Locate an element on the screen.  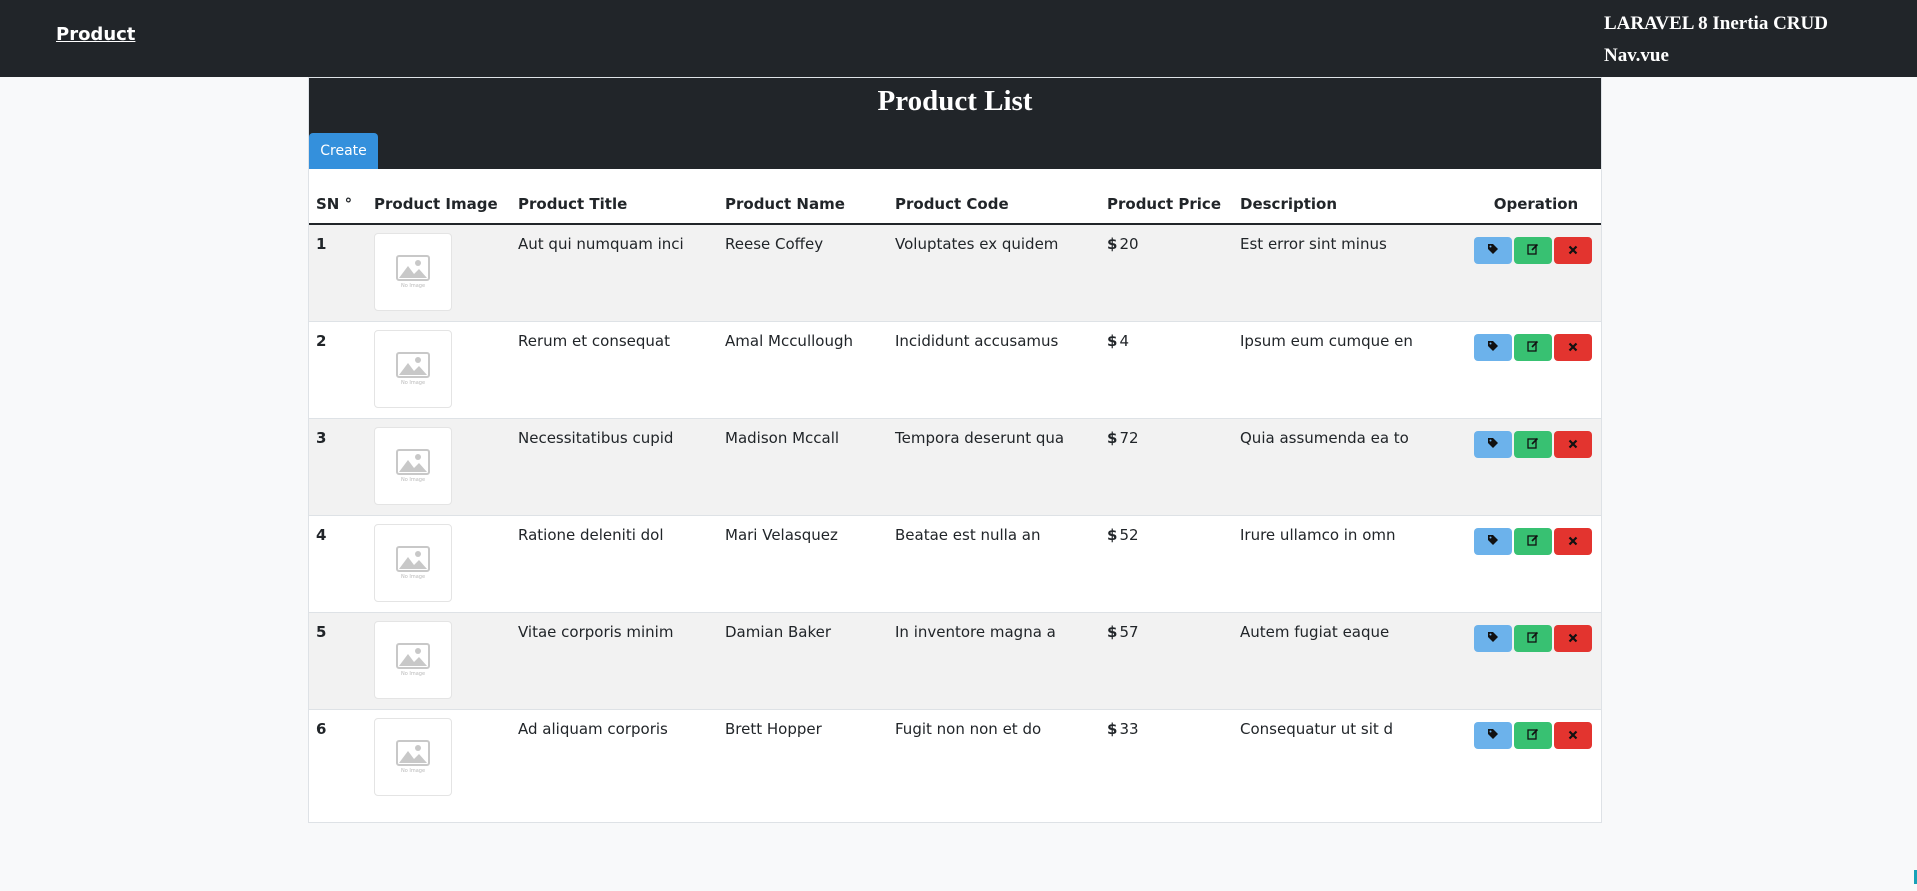
price-value: 52 is located at coordinates (1129, 534).